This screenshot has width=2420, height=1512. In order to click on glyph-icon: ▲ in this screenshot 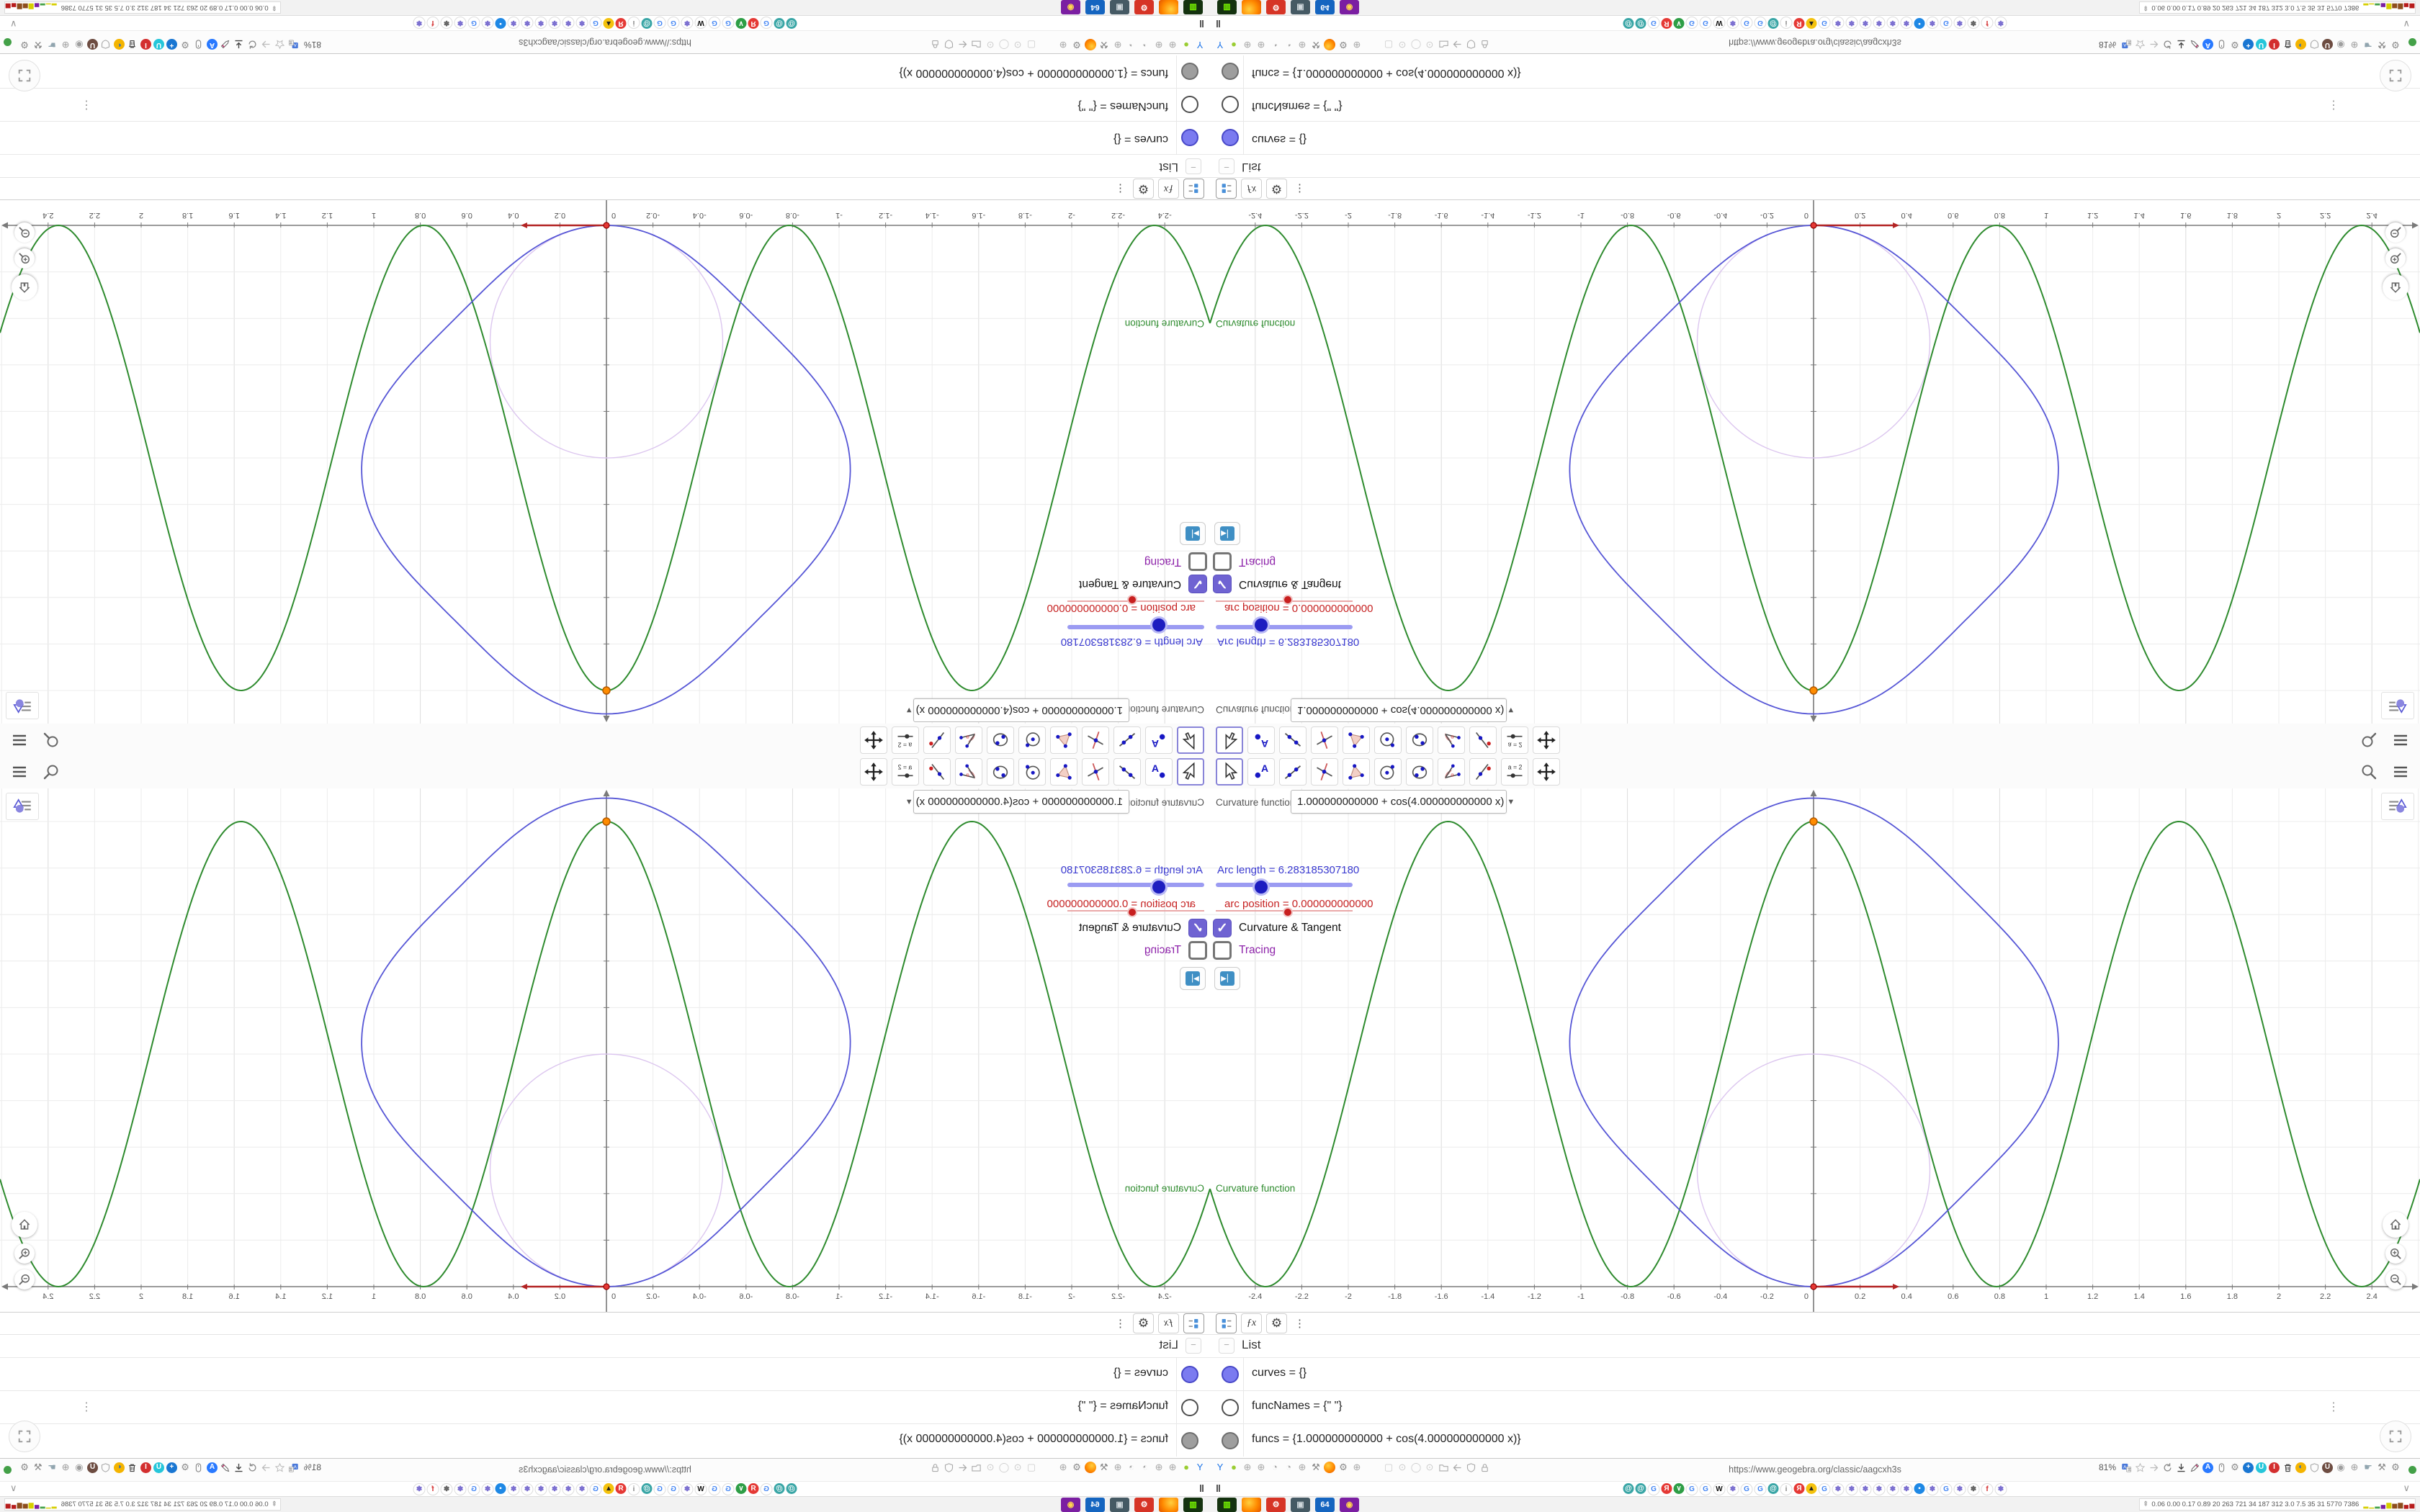, I will do `click(1811, 23)`.